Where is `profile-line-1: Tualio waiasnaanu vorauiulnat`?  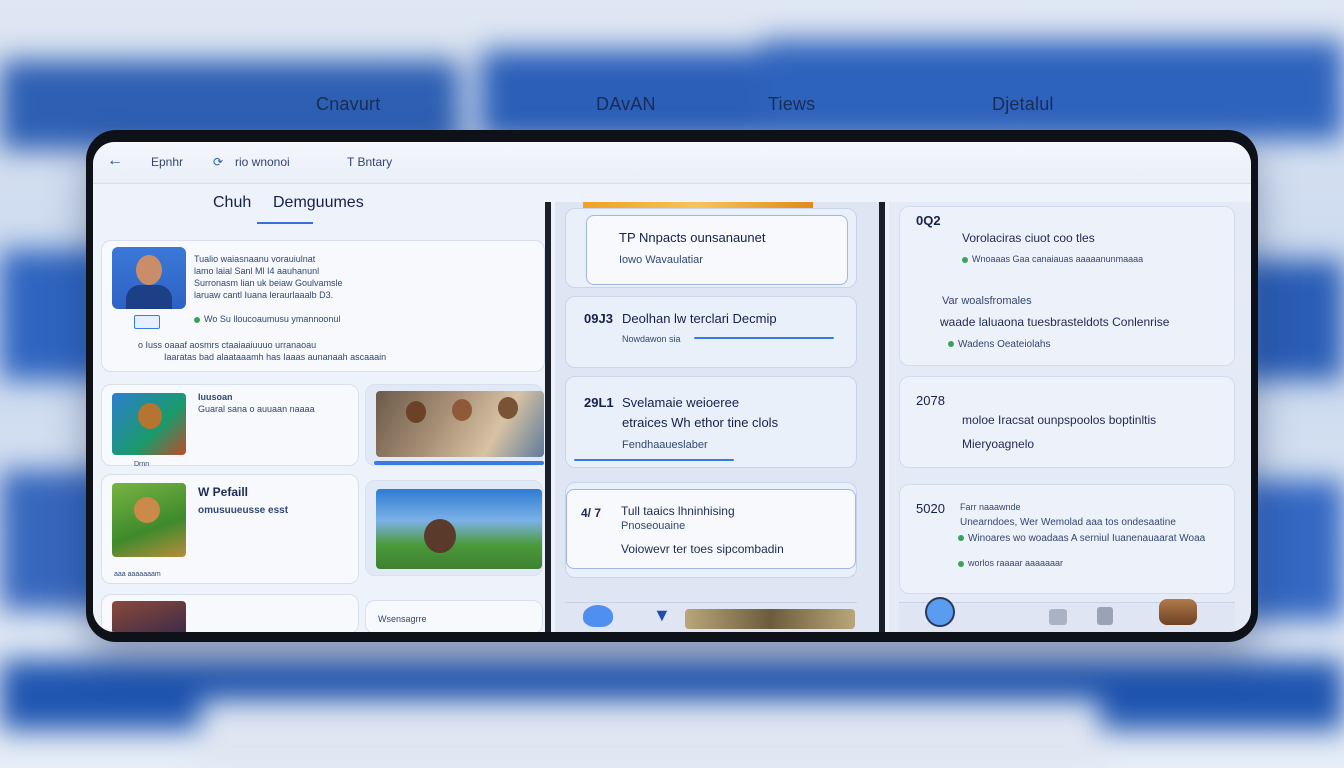 profile-line-1: Tualio waiasnaanu vorauiulnat is located at coordinates (255, 259).